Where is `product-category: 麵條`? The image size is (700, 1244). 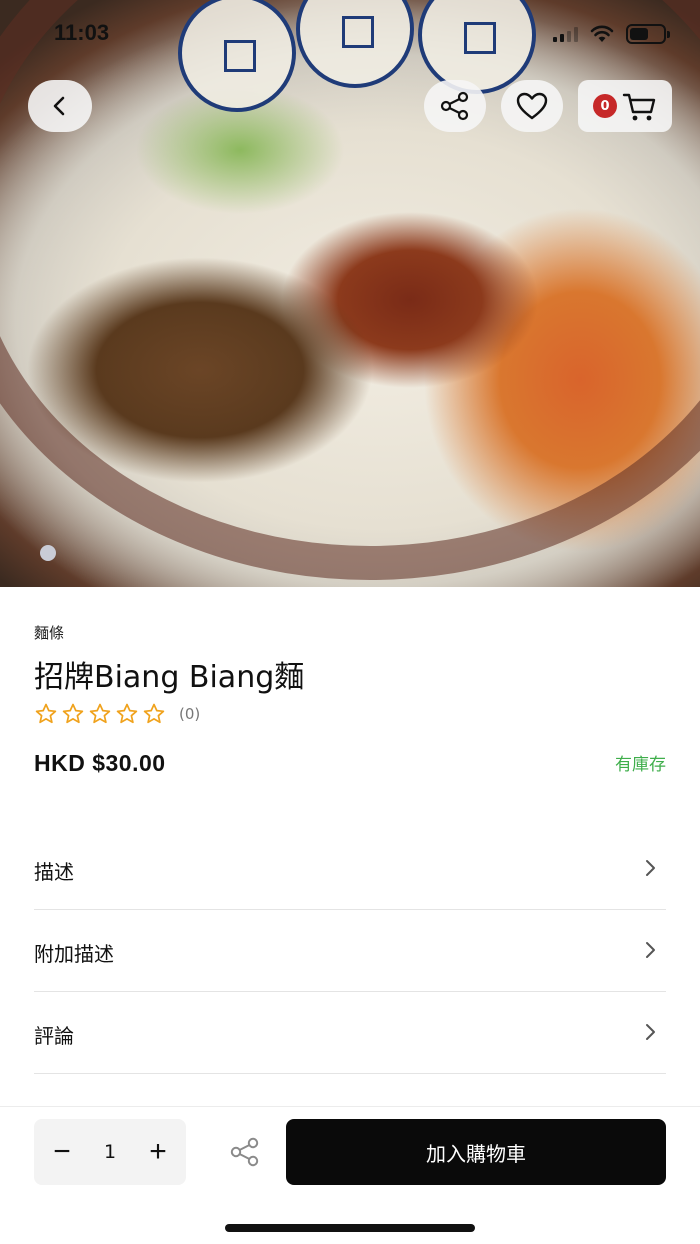
product-category: 麵條 is located at coordinates (49, 633).